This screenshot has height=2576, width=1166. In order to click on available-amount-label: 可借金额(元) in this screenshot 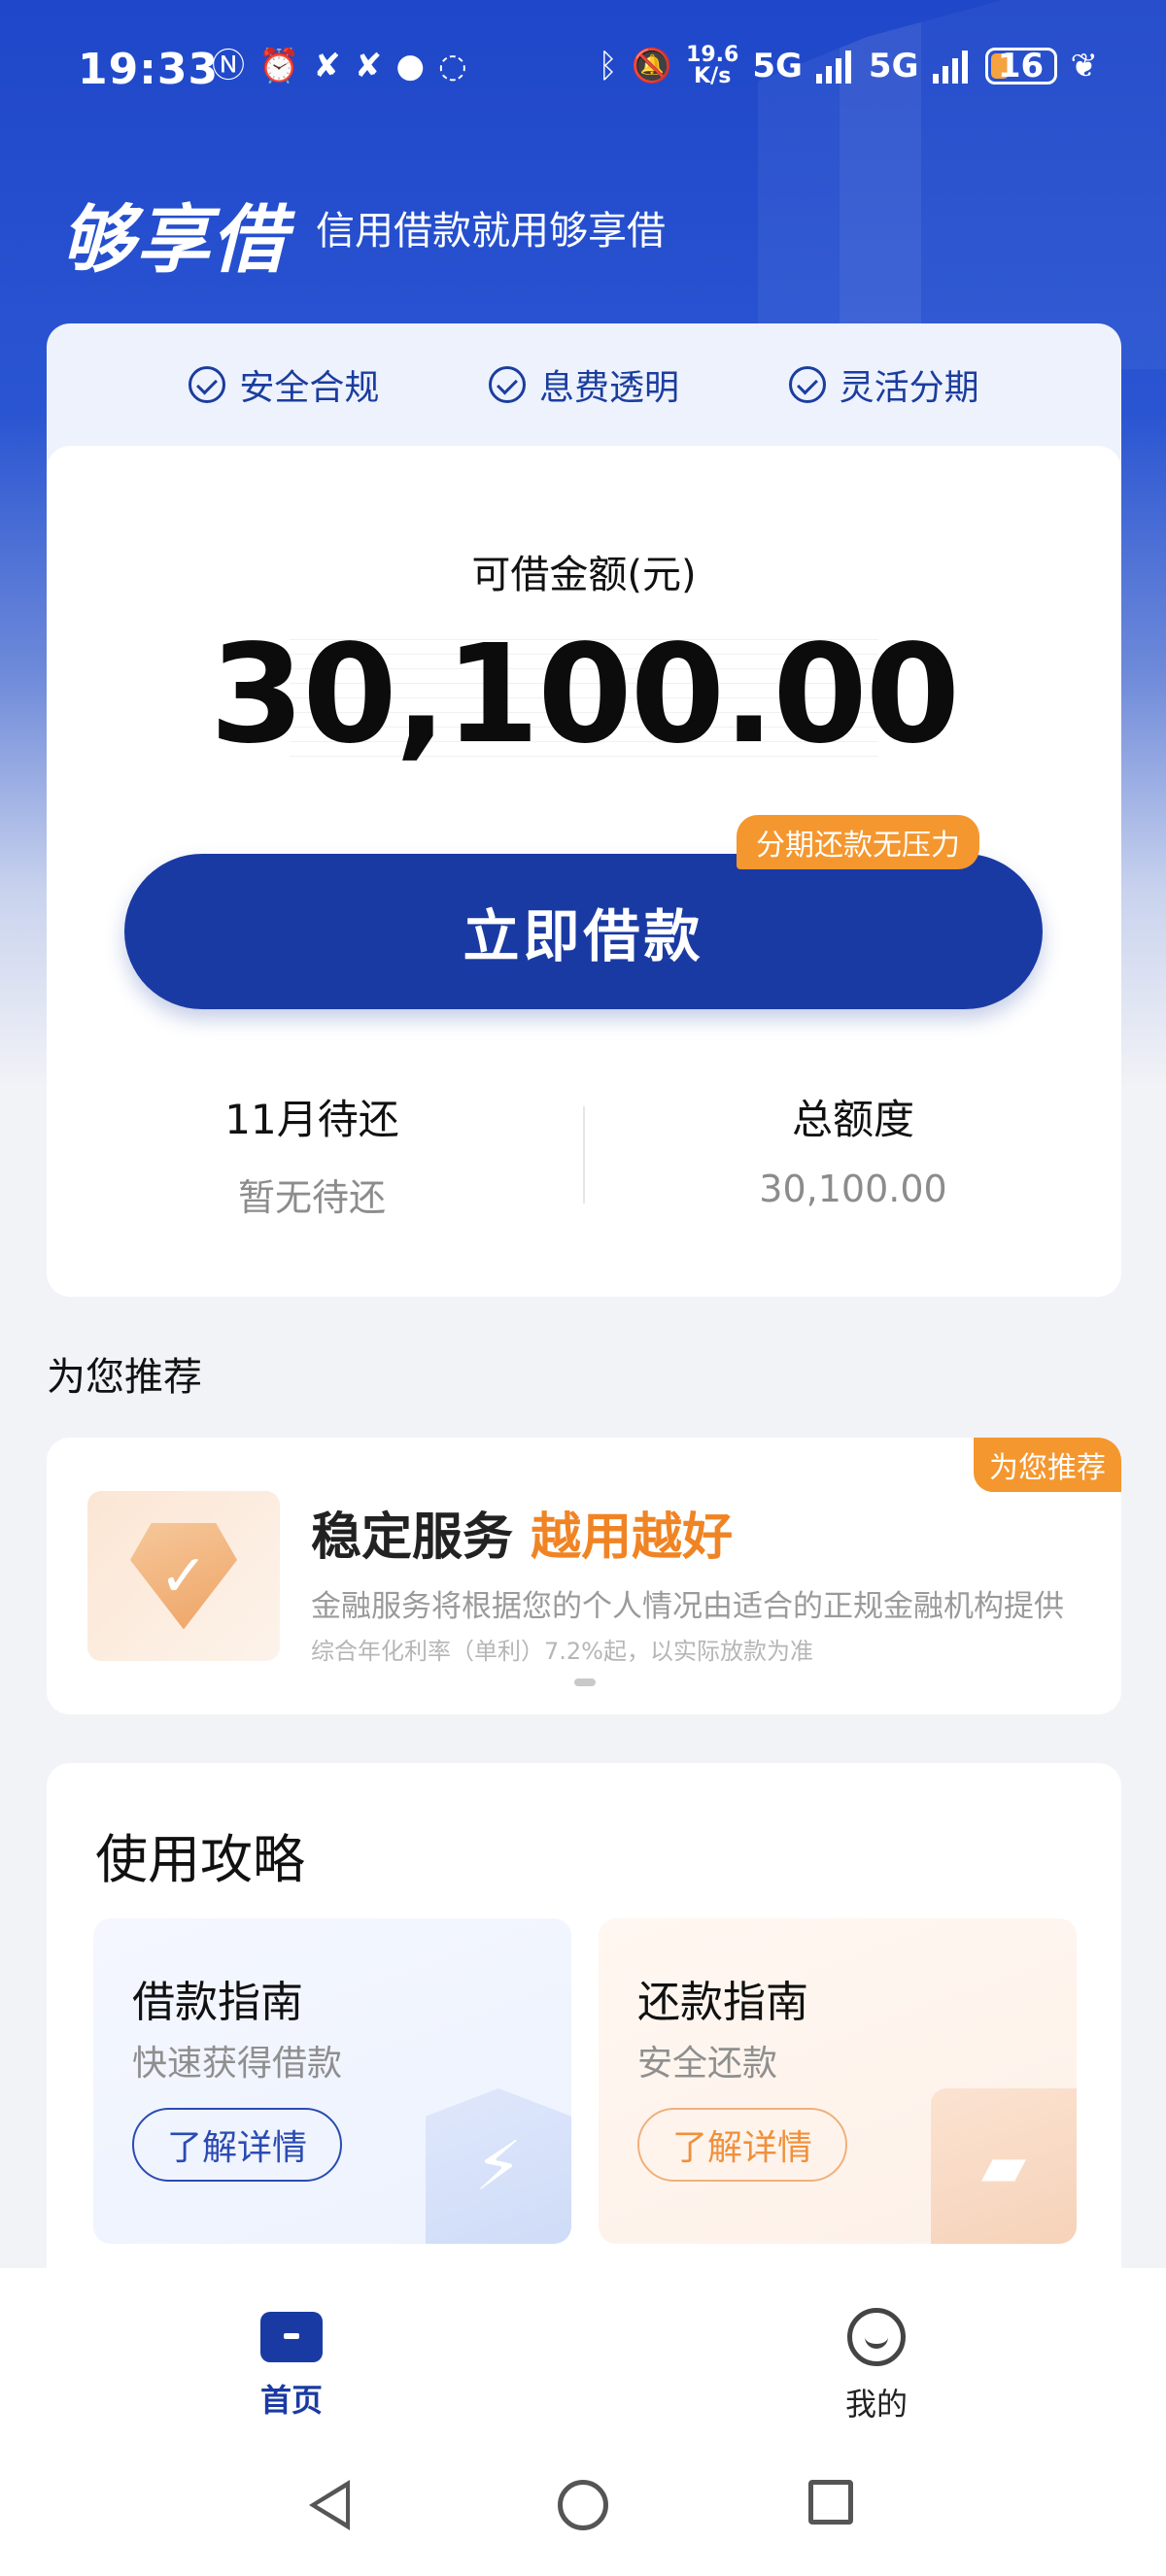, I will do `click(584, 575)`.